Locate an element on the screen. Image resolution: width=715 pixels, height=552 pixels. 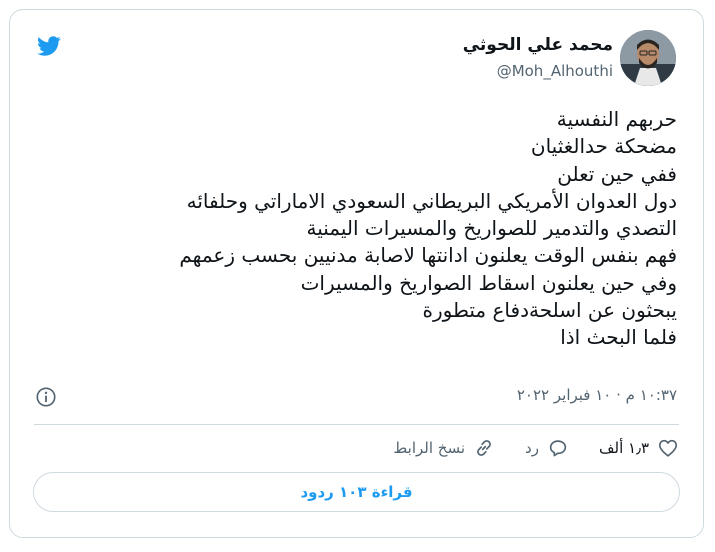
twitter-bird-icon is located at coordinates (49, 46).